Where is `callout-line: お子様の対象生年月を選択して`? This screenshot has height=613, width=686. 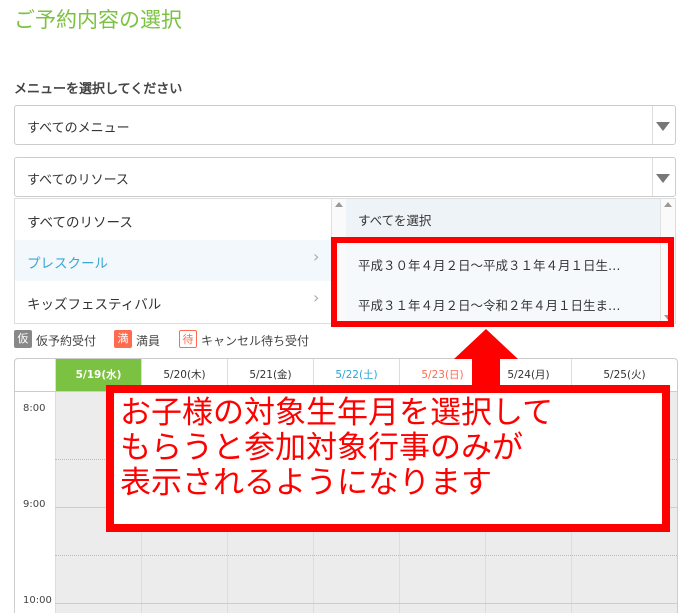 callout-line: お子様の対象生年月を選択して is located at coordinates (337, 413).